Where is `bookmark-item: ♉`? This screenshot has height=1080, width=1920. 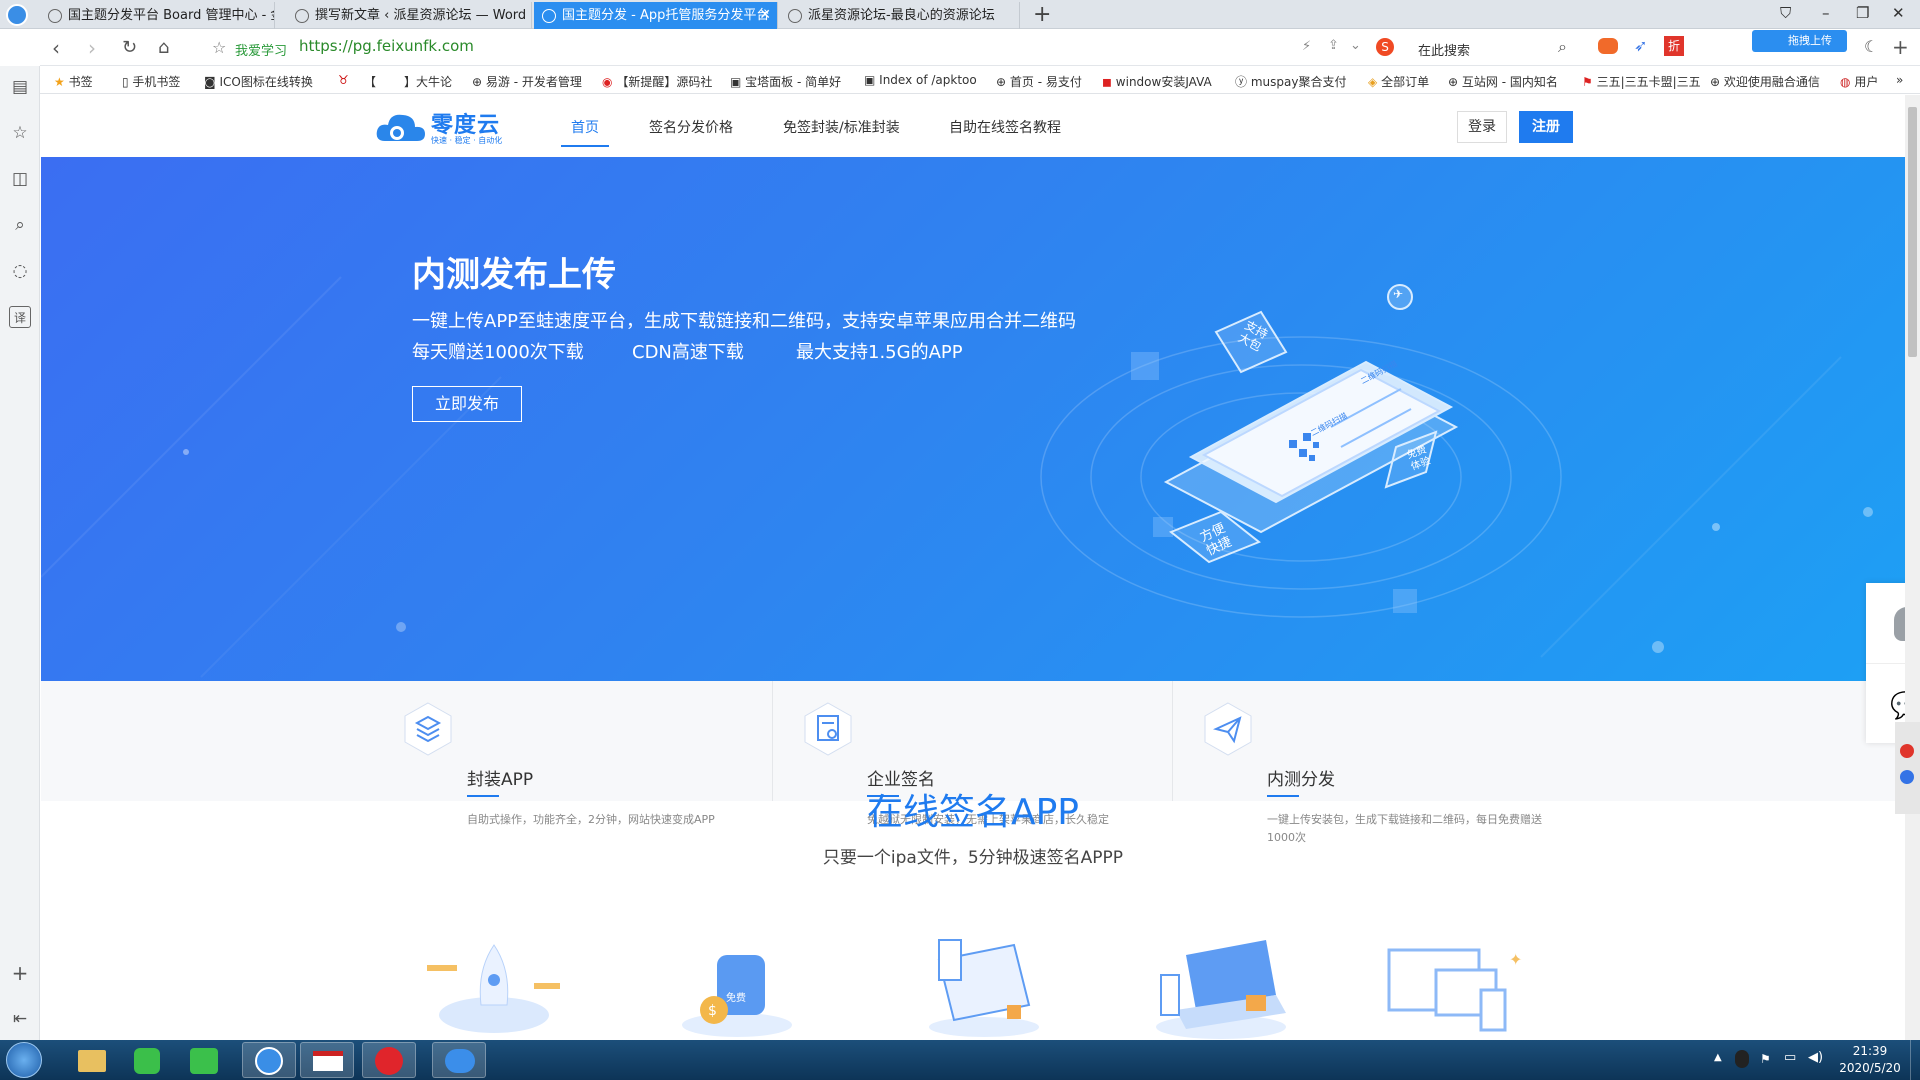 bookmark-item: ♉ is located at coordinates (349, 80).